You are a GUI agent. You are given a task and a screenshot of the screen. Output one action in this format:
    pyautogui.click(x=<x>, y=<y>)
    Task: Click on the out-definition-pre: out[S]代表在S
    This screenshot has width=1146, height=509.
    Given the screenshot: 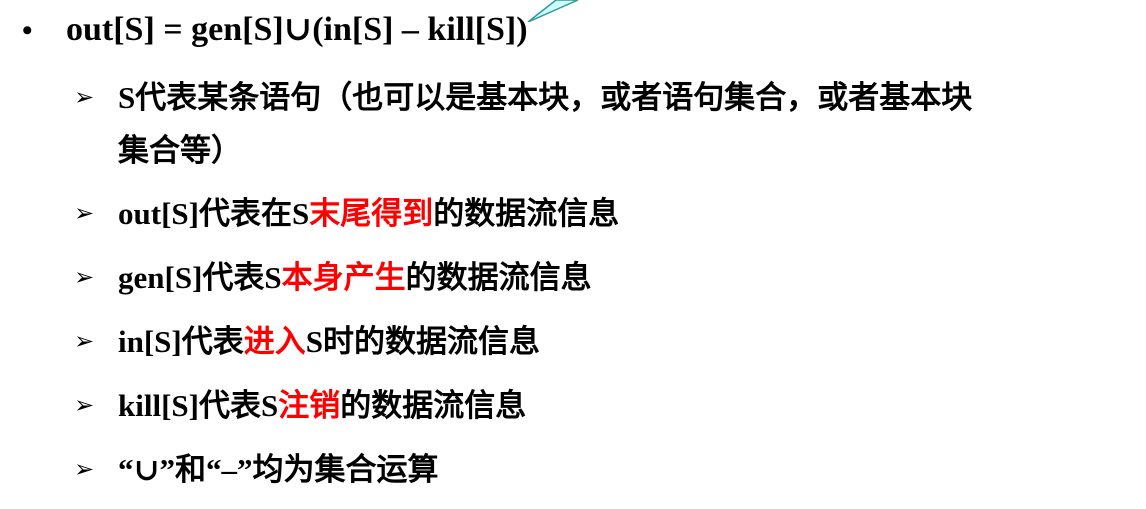 What is the action you would take?
    pyautogui.click(x=214, y=213)
    